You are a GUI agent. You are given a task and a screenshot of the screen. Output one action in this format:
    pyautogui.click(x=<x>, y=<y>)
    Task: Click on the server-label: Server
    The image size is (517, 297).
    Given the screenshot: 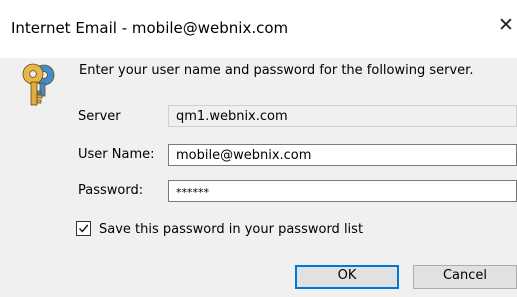 What is the action you would take?
    pyautogui.click(x=99, y=116)
    